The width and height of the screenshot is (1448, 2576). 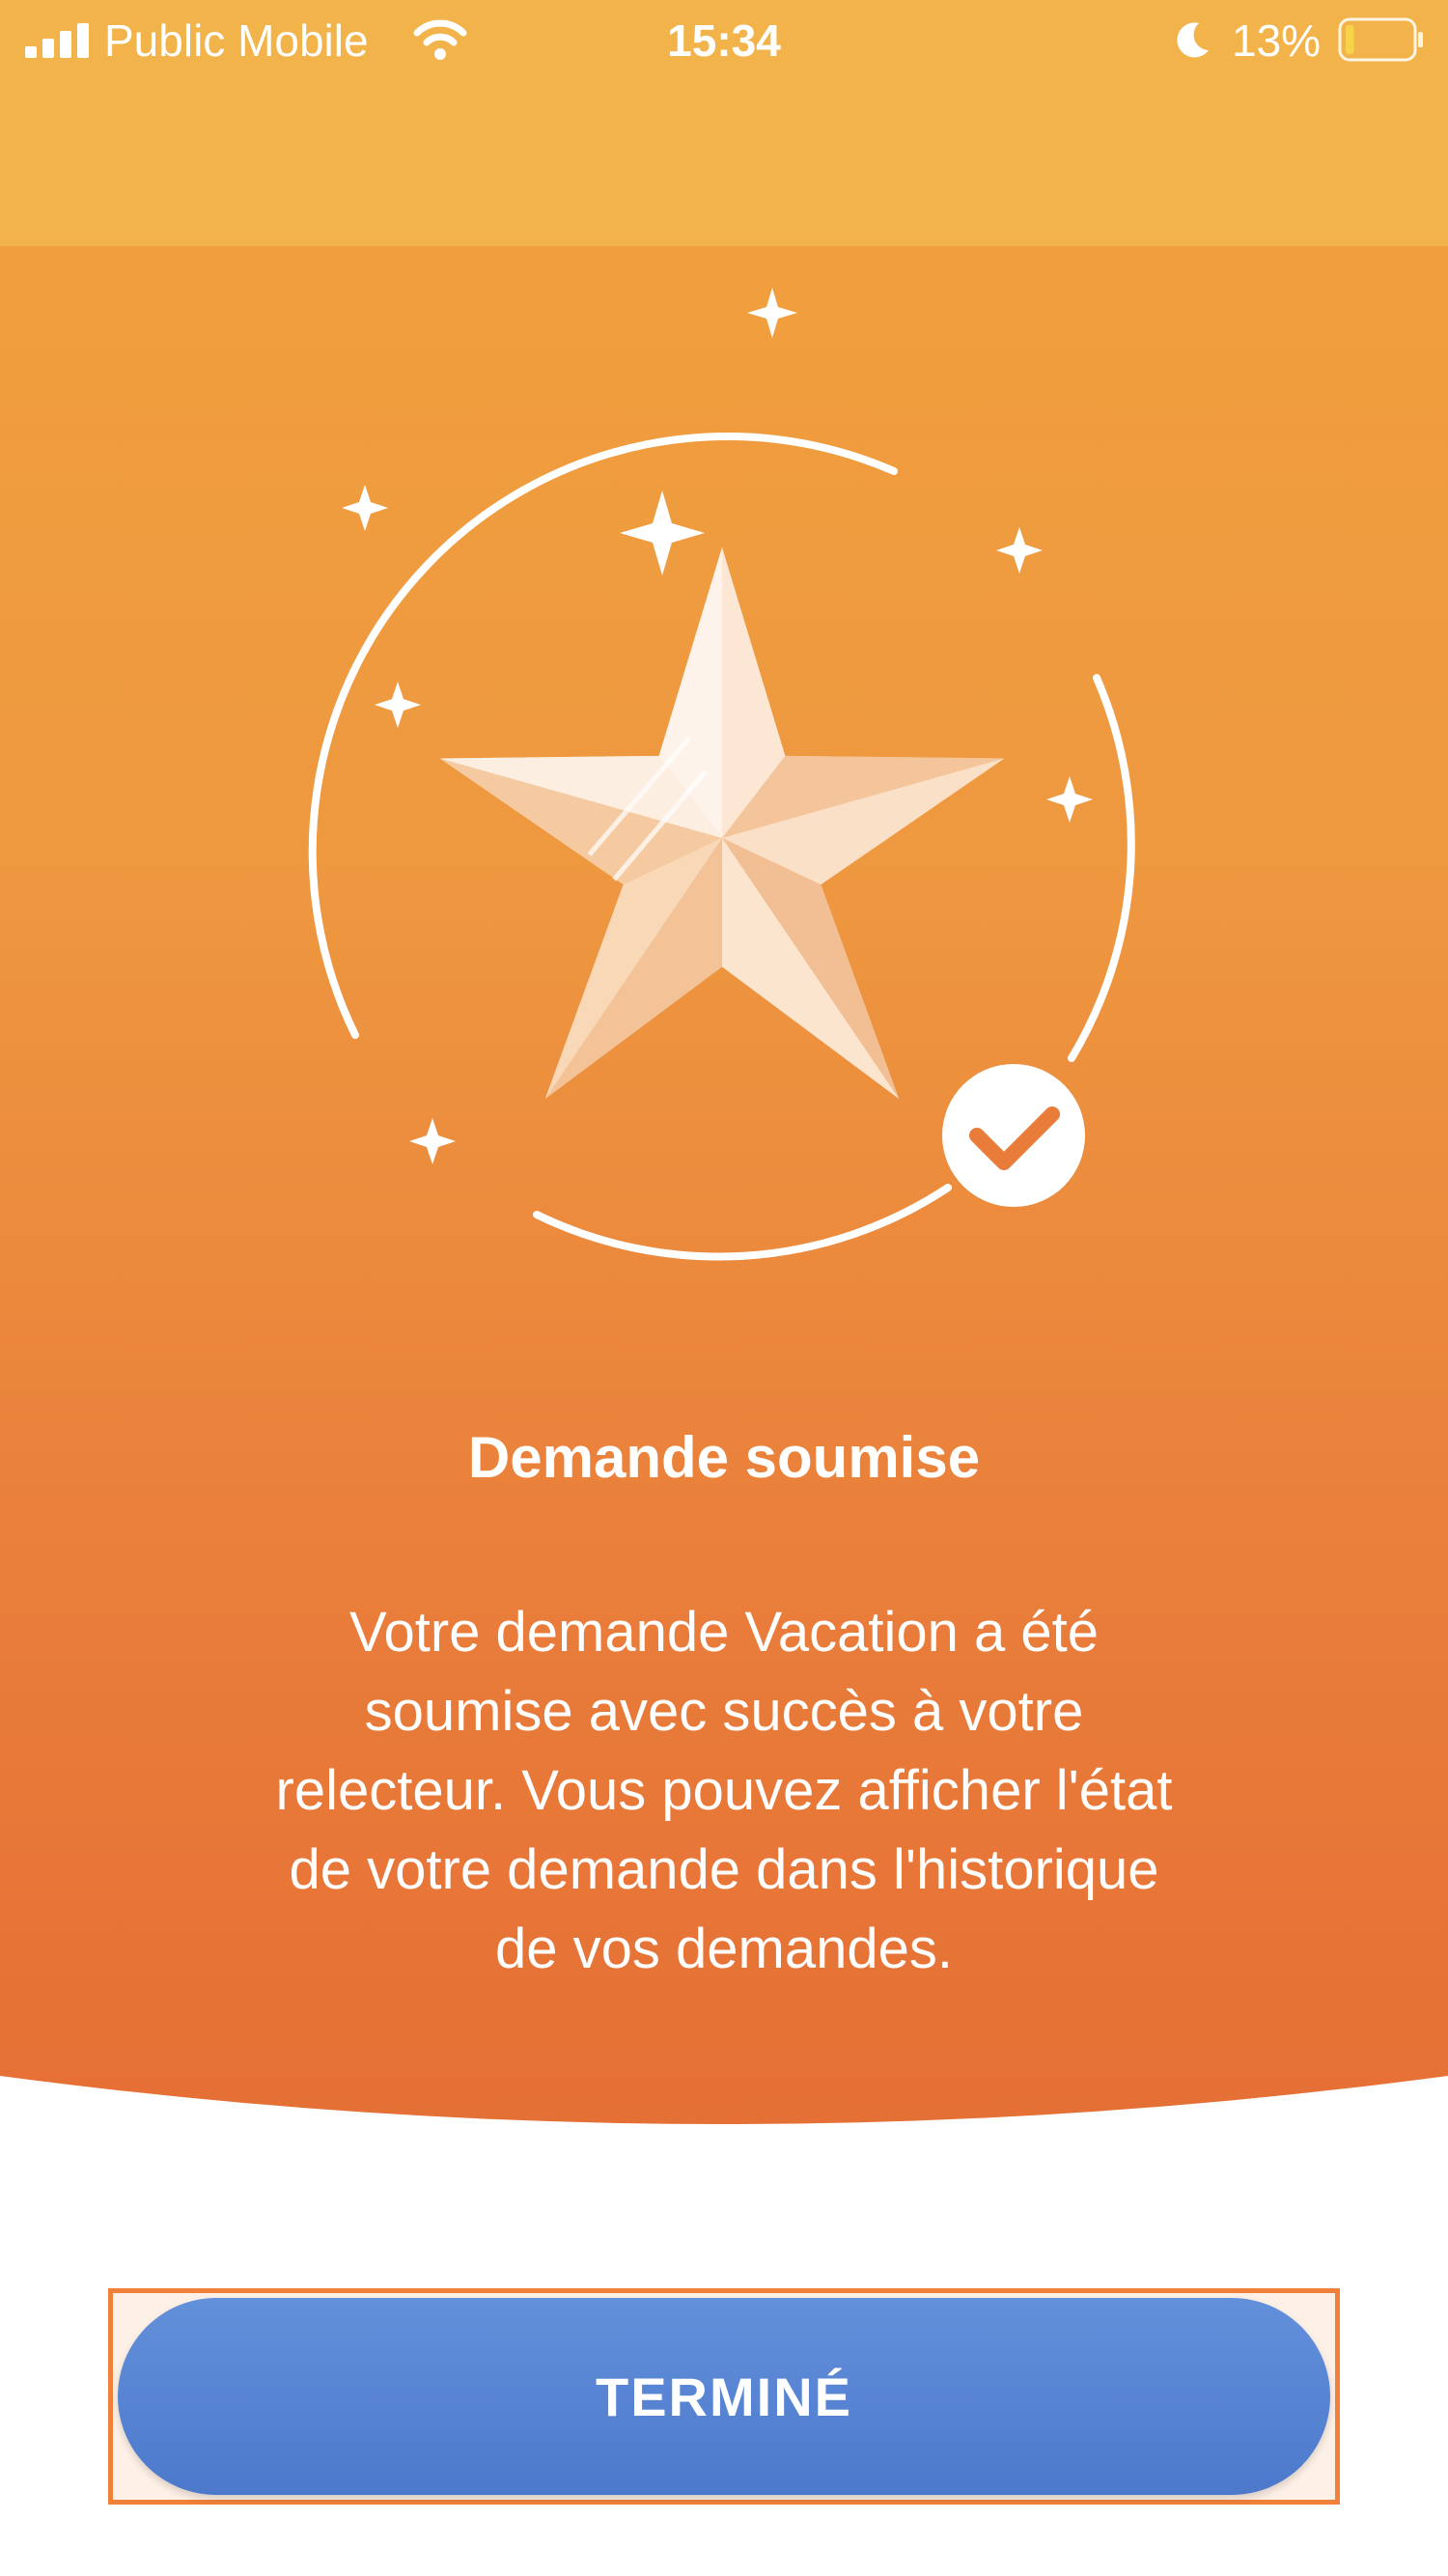 I want to click on moon-icon, so click(x=1193, y=40).